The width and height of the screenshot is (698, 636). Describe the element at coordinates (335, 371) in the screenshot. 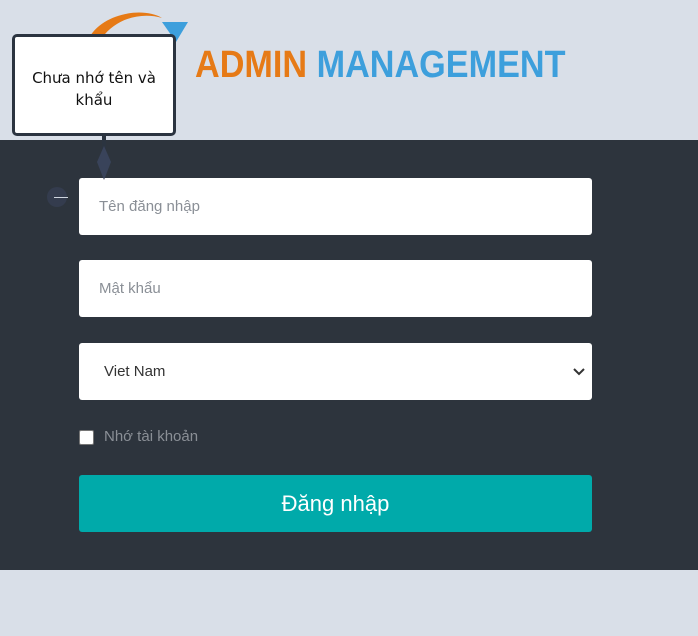

I see `country-select: Viet Nam` at that location.